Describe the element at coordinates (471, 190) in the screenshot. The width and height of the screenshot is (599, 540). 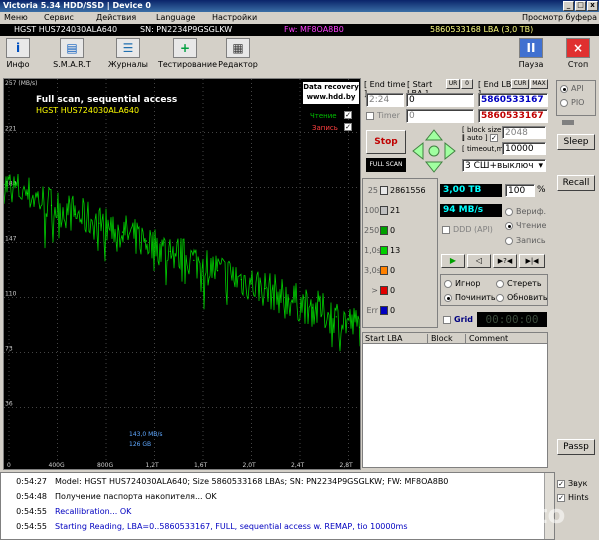
I see `total-scanned: 3,00 TB` at that location.